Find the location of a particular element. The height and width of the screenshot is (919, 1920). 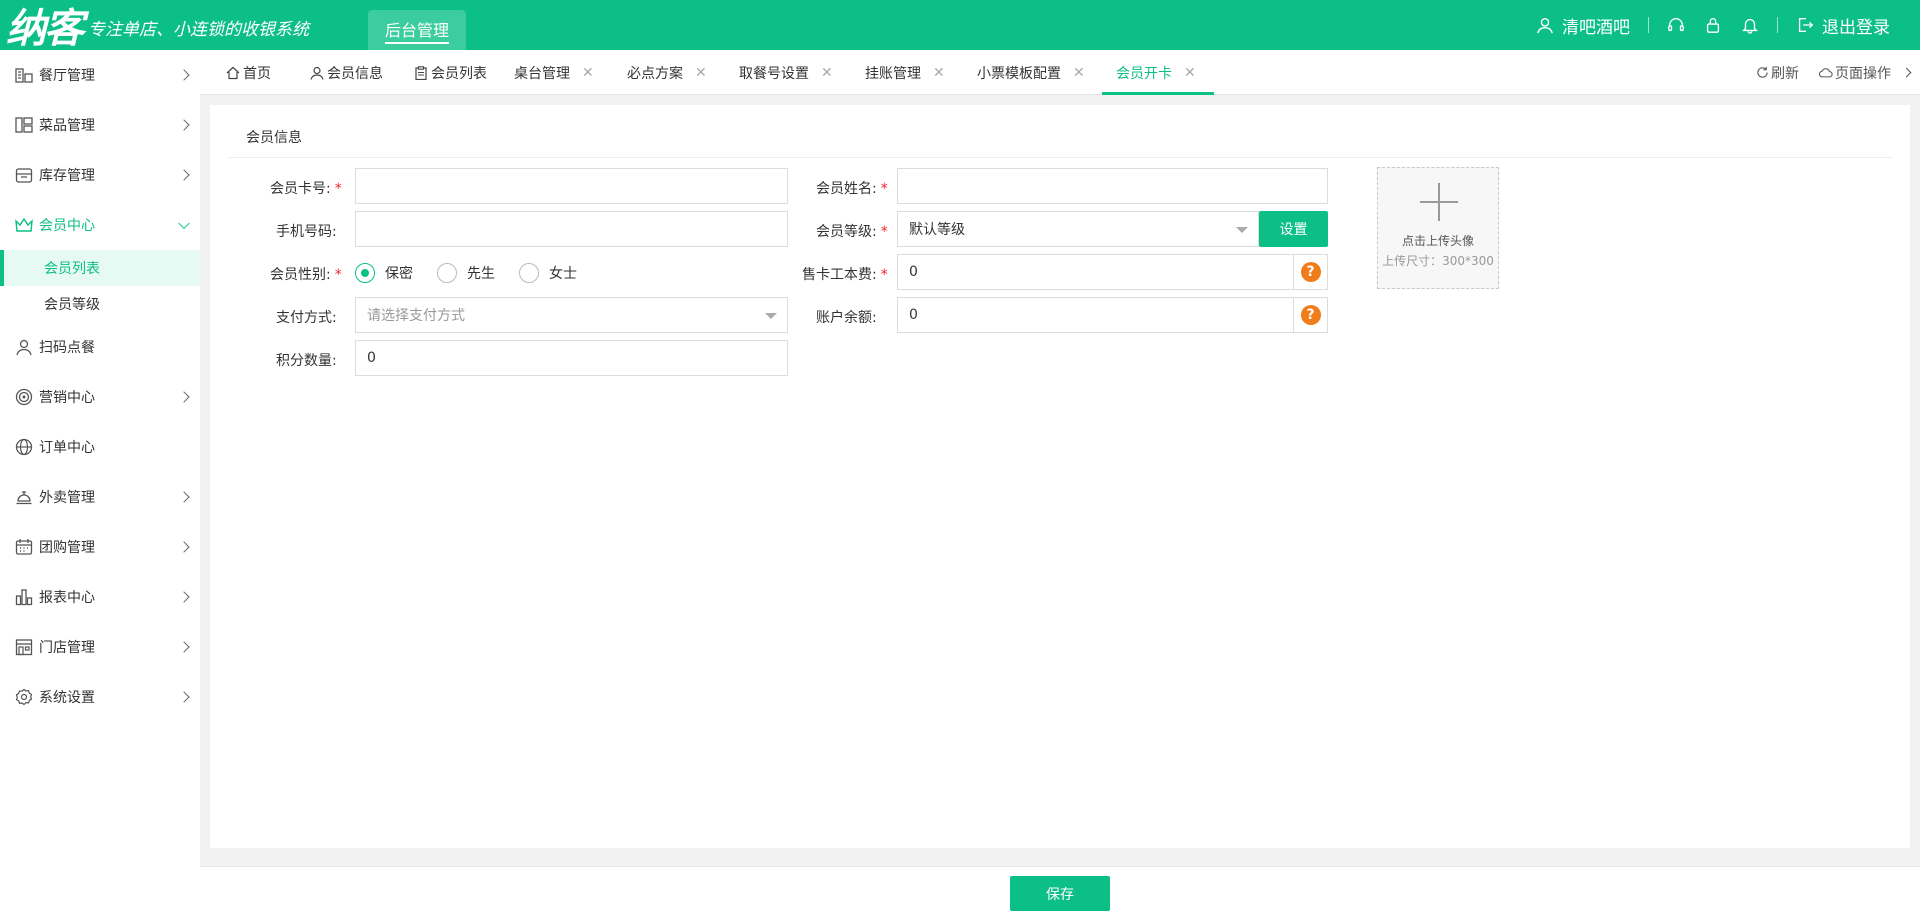

section-title: 会员信息 is located at coordinates (274, 138).